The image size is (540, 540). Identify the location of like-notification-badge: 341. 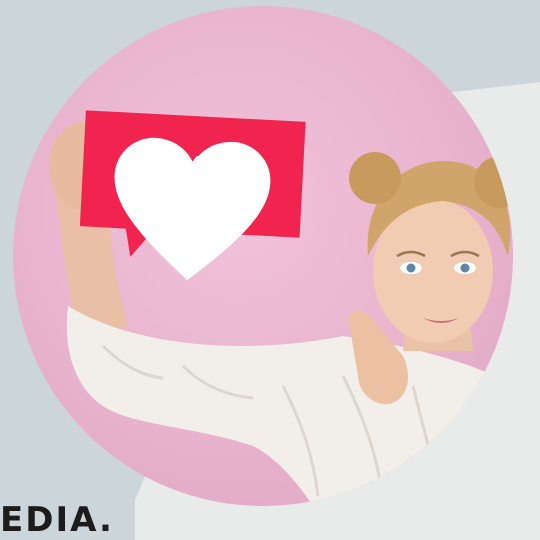
(192, 192).